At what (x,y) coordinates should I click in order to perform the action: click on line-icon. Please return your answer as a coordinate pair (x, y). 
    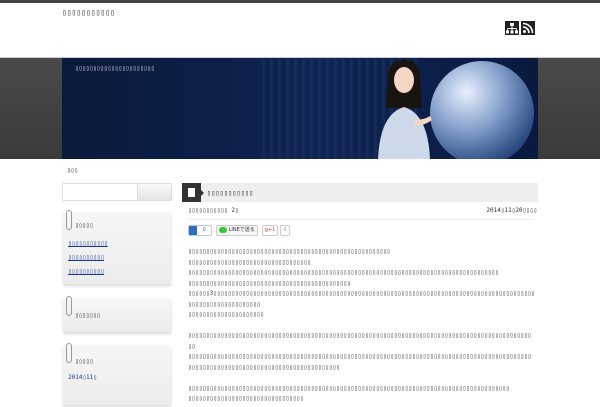
    Looking at the image, I should click on (223, 229).